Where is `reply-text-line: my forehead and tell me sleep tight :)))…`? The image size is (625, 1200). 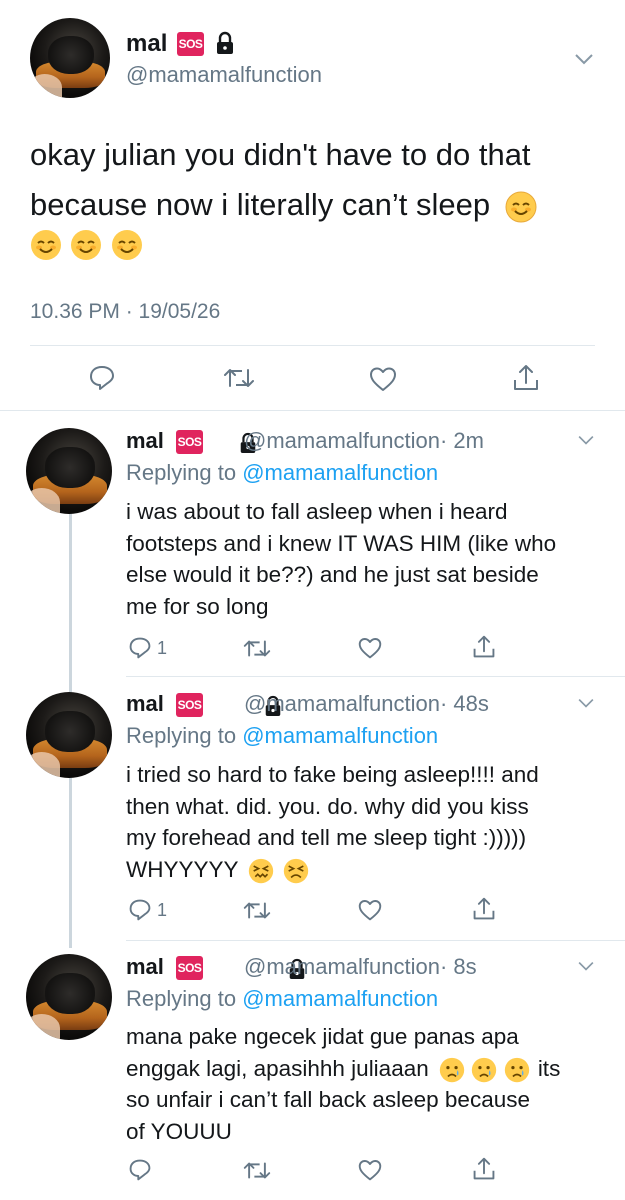
reply-text-line: my forehead and tell me sleep tight :)))… is located at coordinates (326, 837).